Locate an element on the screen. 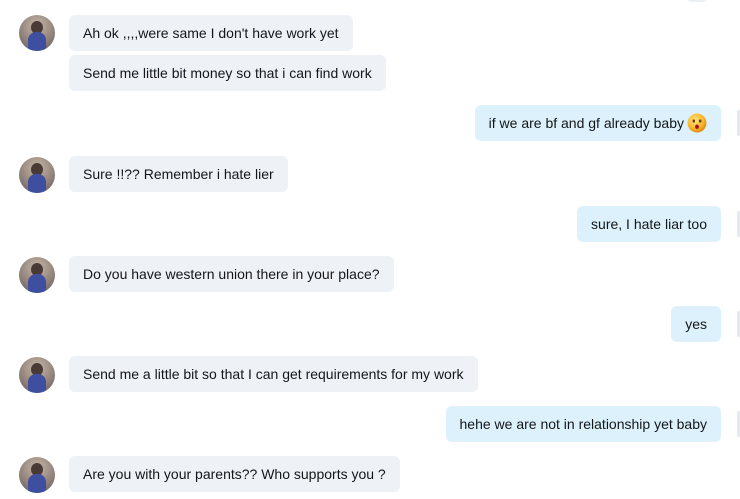  incoming-message: Sure !!?? Remember i hate lier is located at coordinates (178, 174).